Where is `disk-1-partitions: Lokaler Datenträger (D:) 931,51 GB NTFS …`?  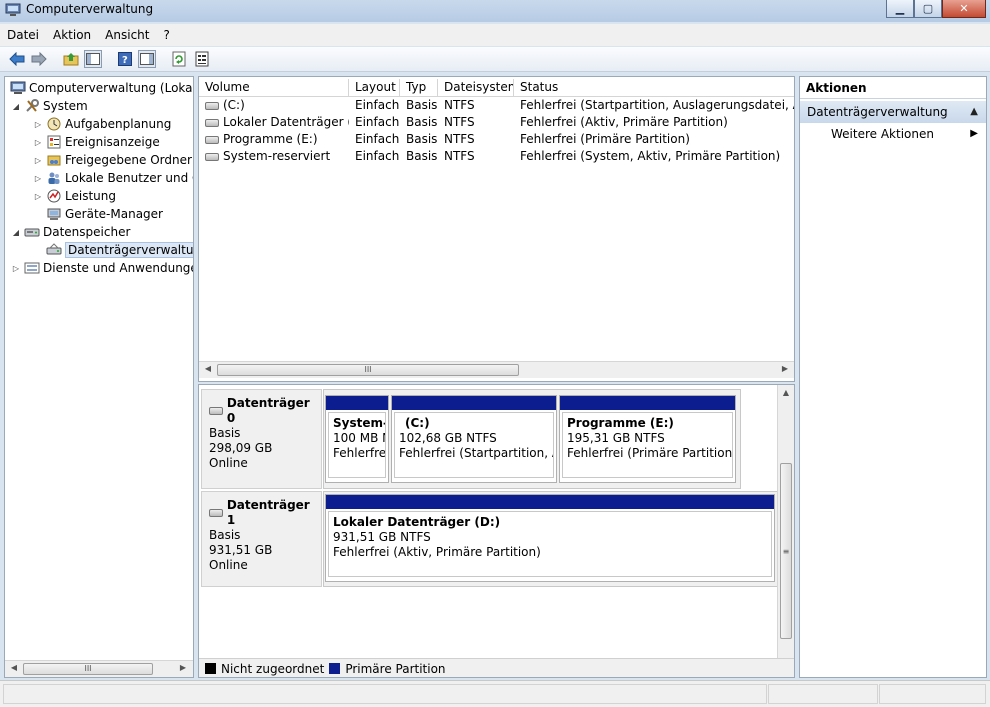 disk-1-partitions: Lokaler Datenträger (D:) 931,51 GB NTFS … is located at coordinates (550, 539).